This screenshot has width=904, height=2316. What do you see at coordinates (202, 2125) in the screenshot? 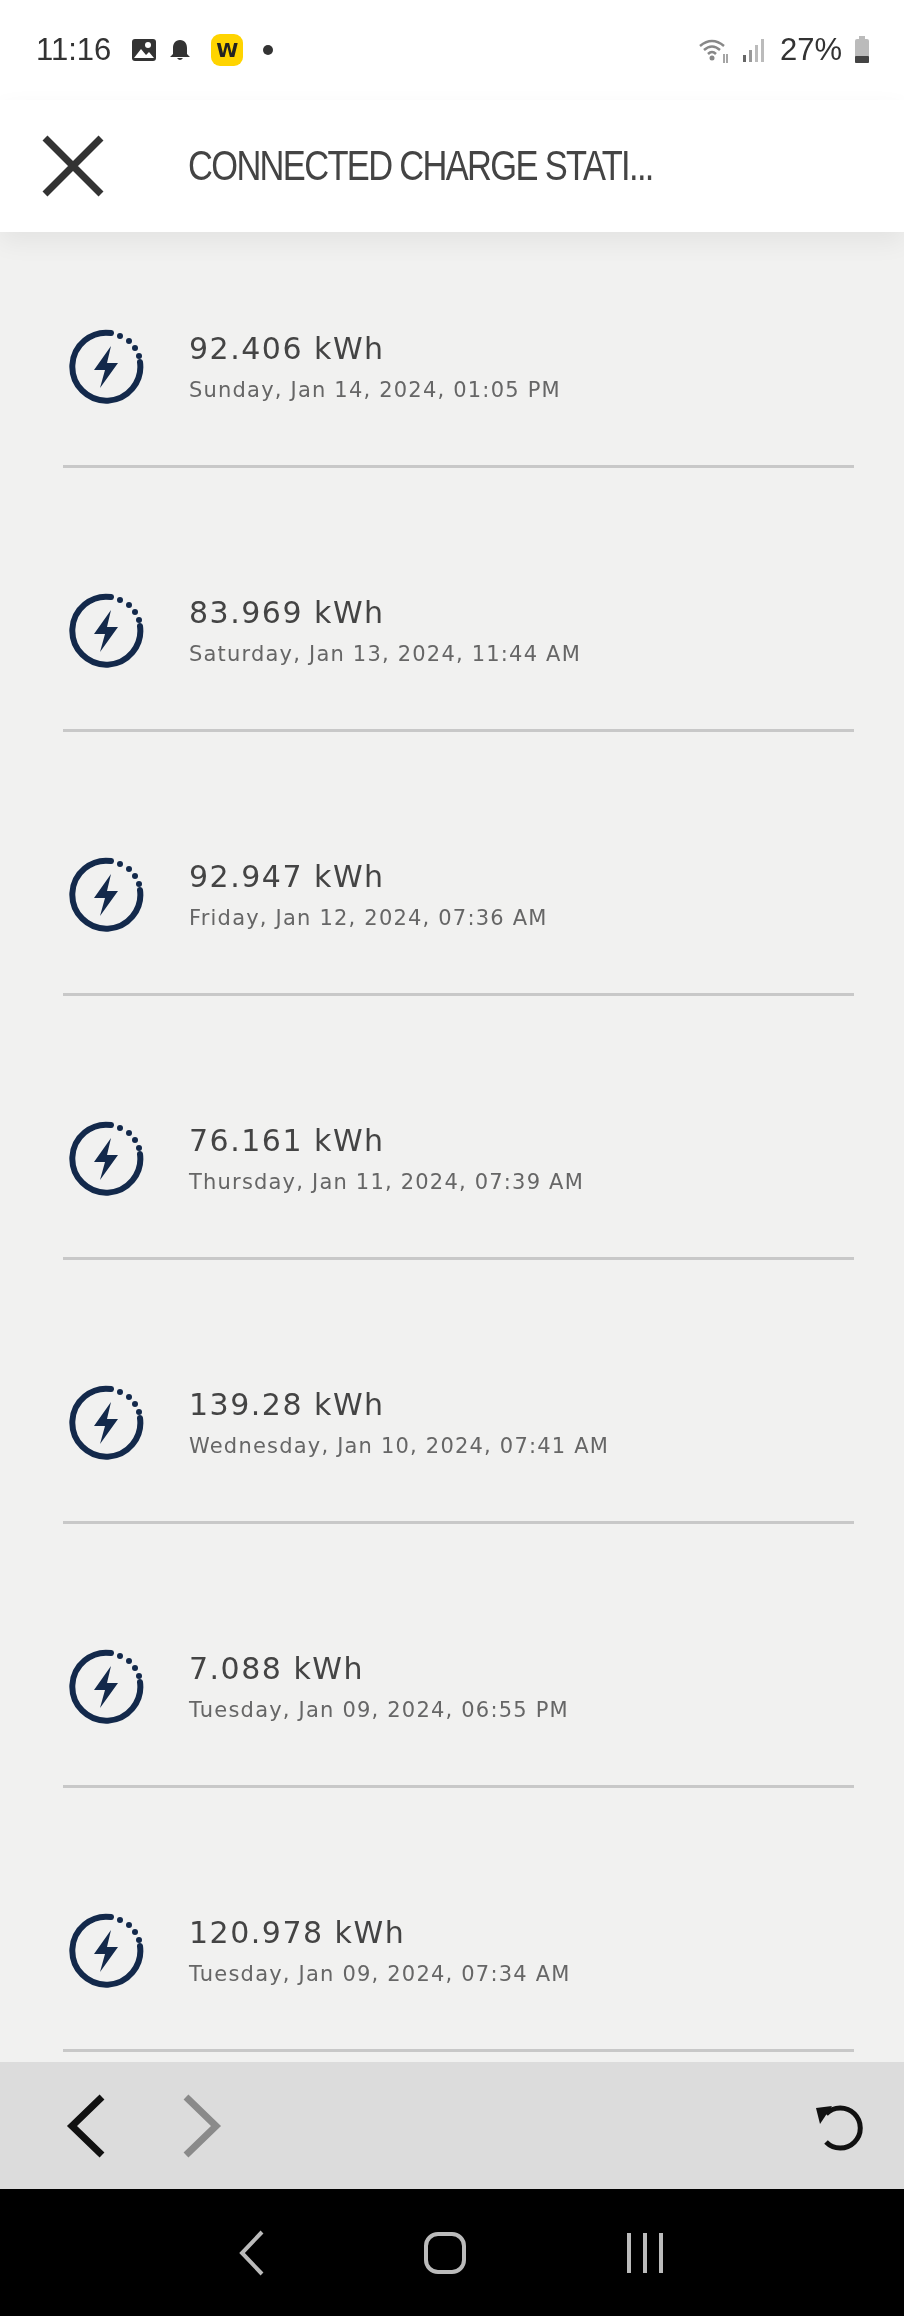
I see `chevron-right-icon` at bounding box center [202, 2125].